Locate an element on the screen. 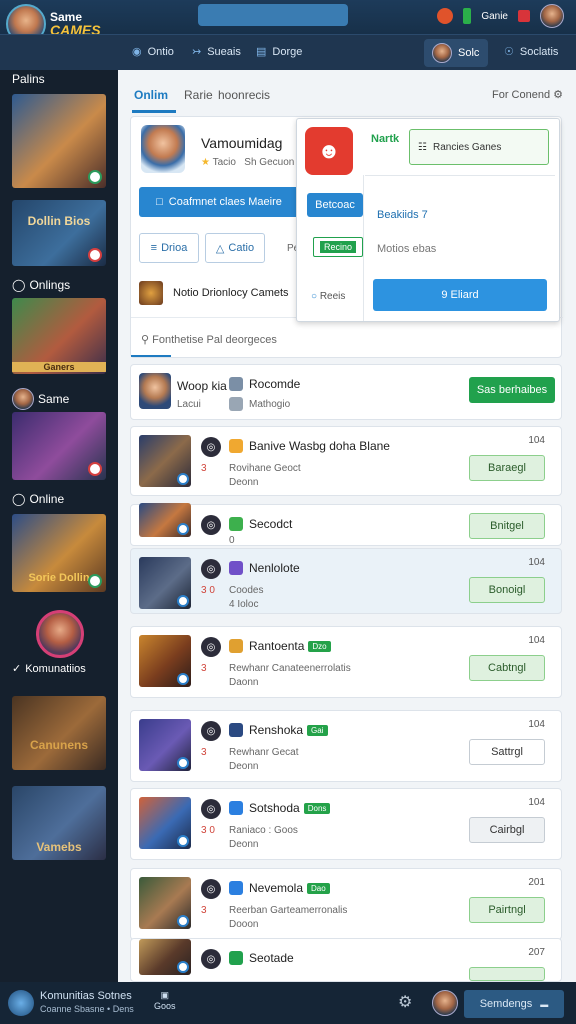  game-subtitle: Reerban Garteamerronalis is located at coordinates (288, 910).